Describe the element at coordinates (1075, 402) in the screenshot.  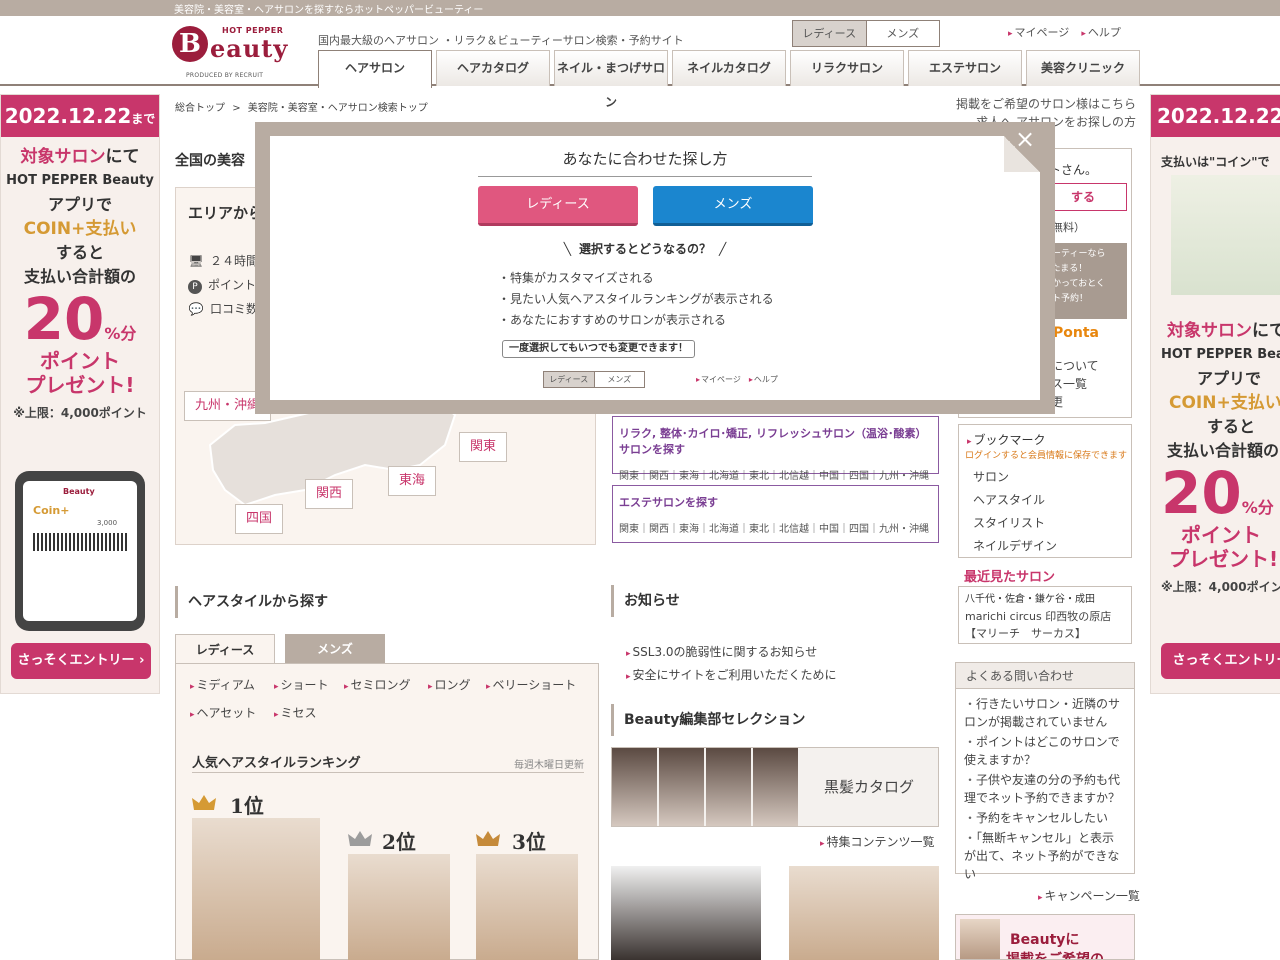
I see `change-link: 更` at that location.